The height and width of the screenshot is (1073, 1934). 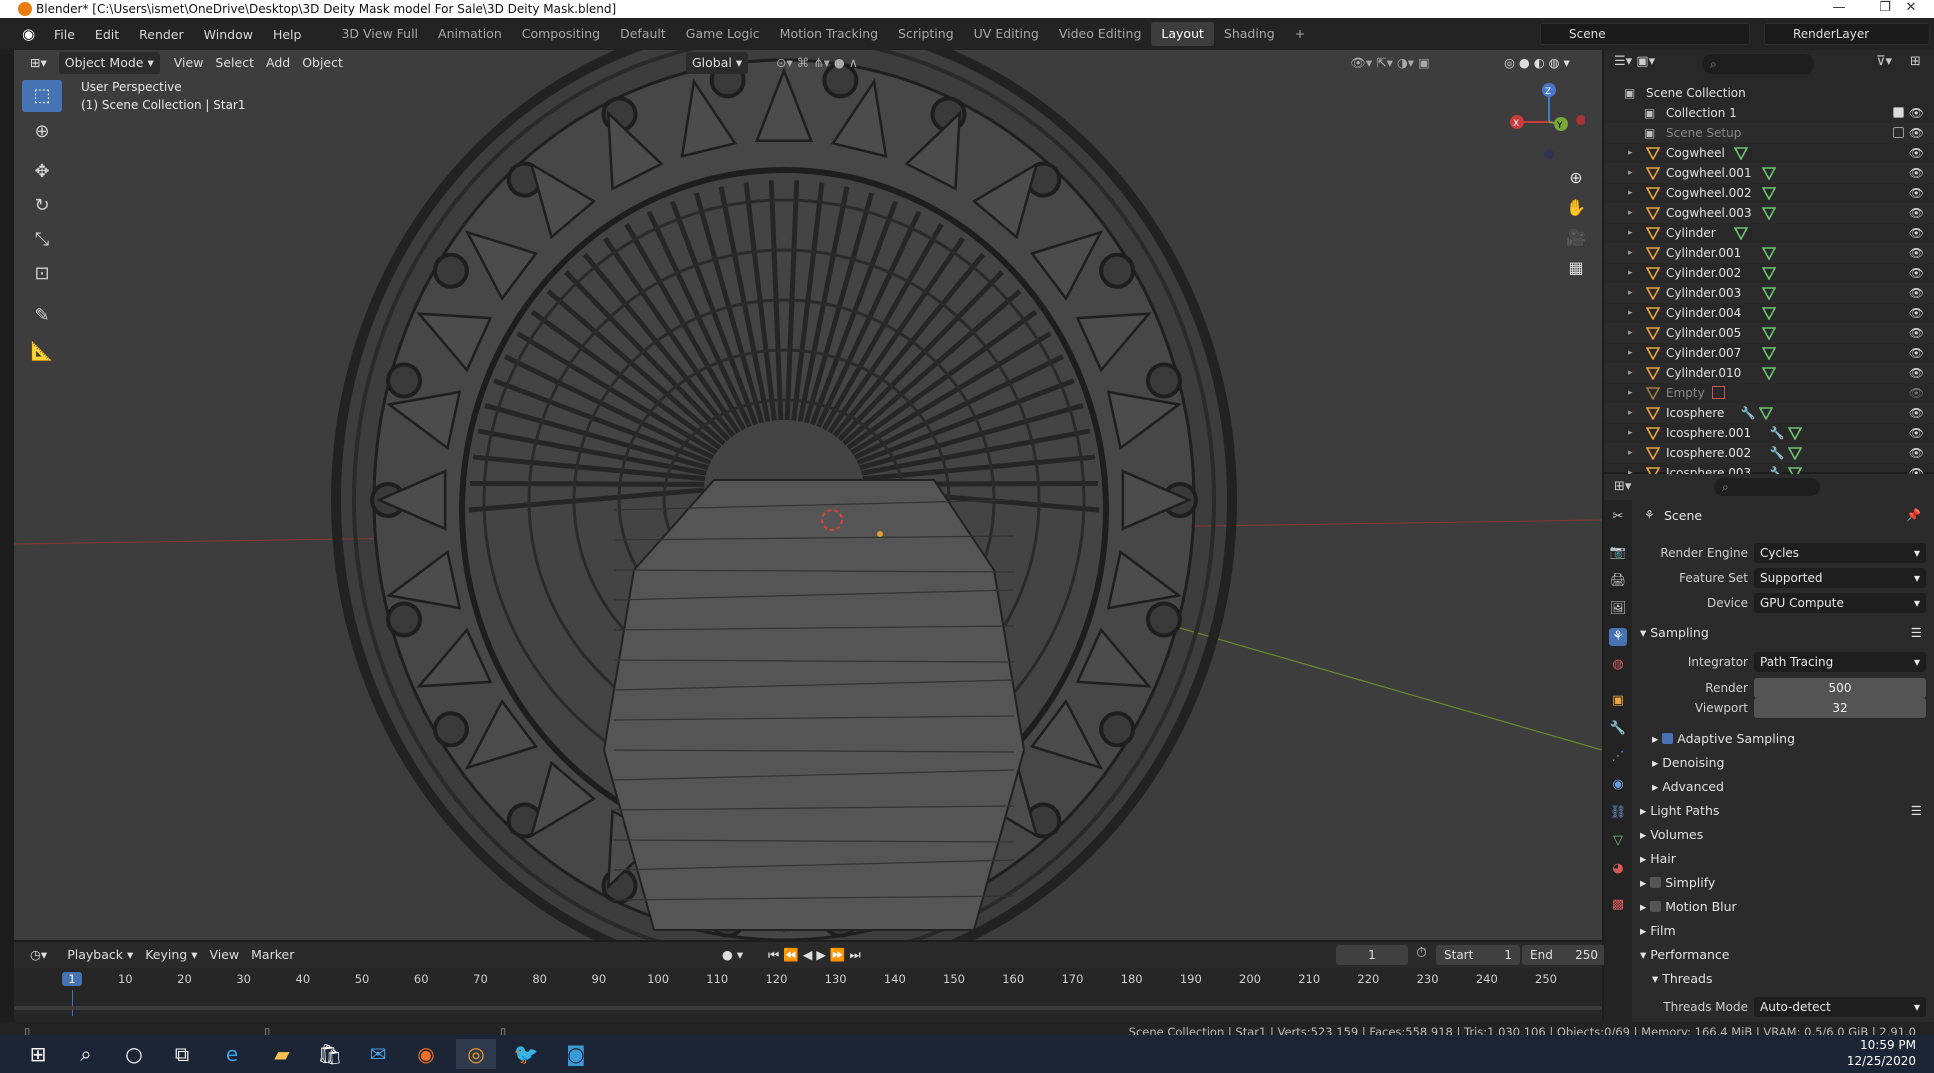 I want to click on timeline-editor-type-icon: ◷▾, so click(x=38, y=955).